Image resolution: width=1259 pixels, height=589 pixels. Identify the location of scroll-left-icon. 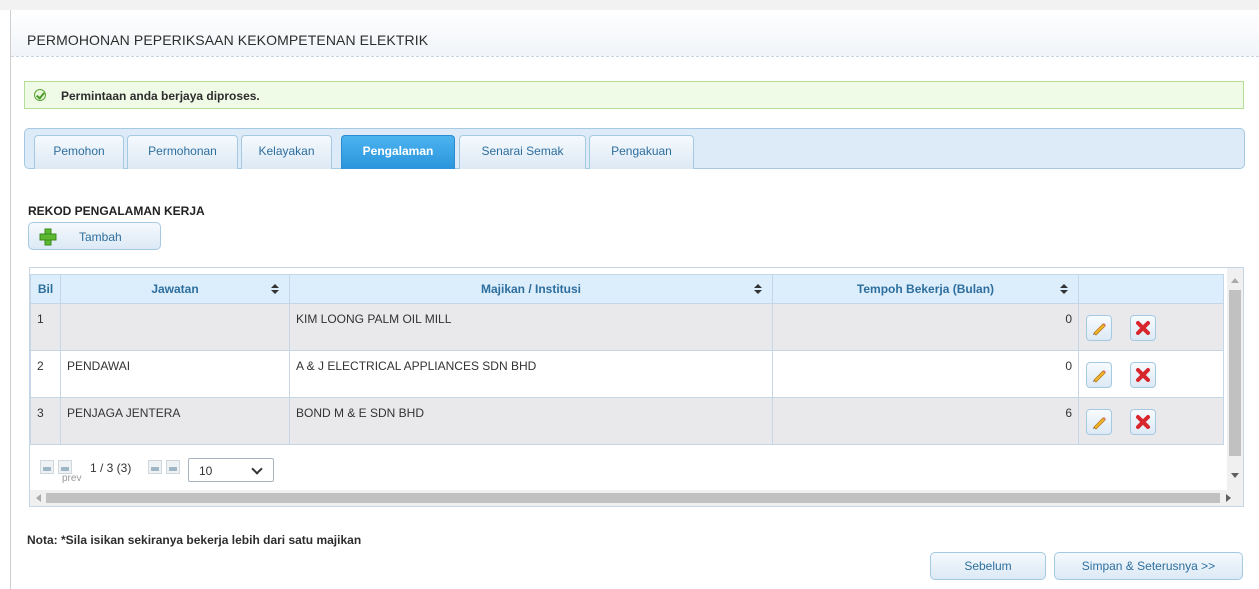
(38, 498).